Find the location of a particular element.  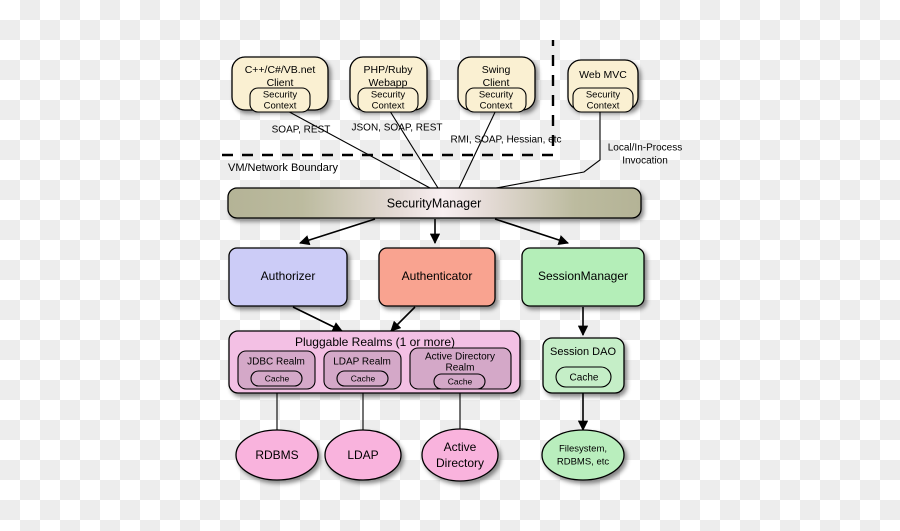

client-swing-client-security-context-line2: Context is located at coordinates (496, 106).